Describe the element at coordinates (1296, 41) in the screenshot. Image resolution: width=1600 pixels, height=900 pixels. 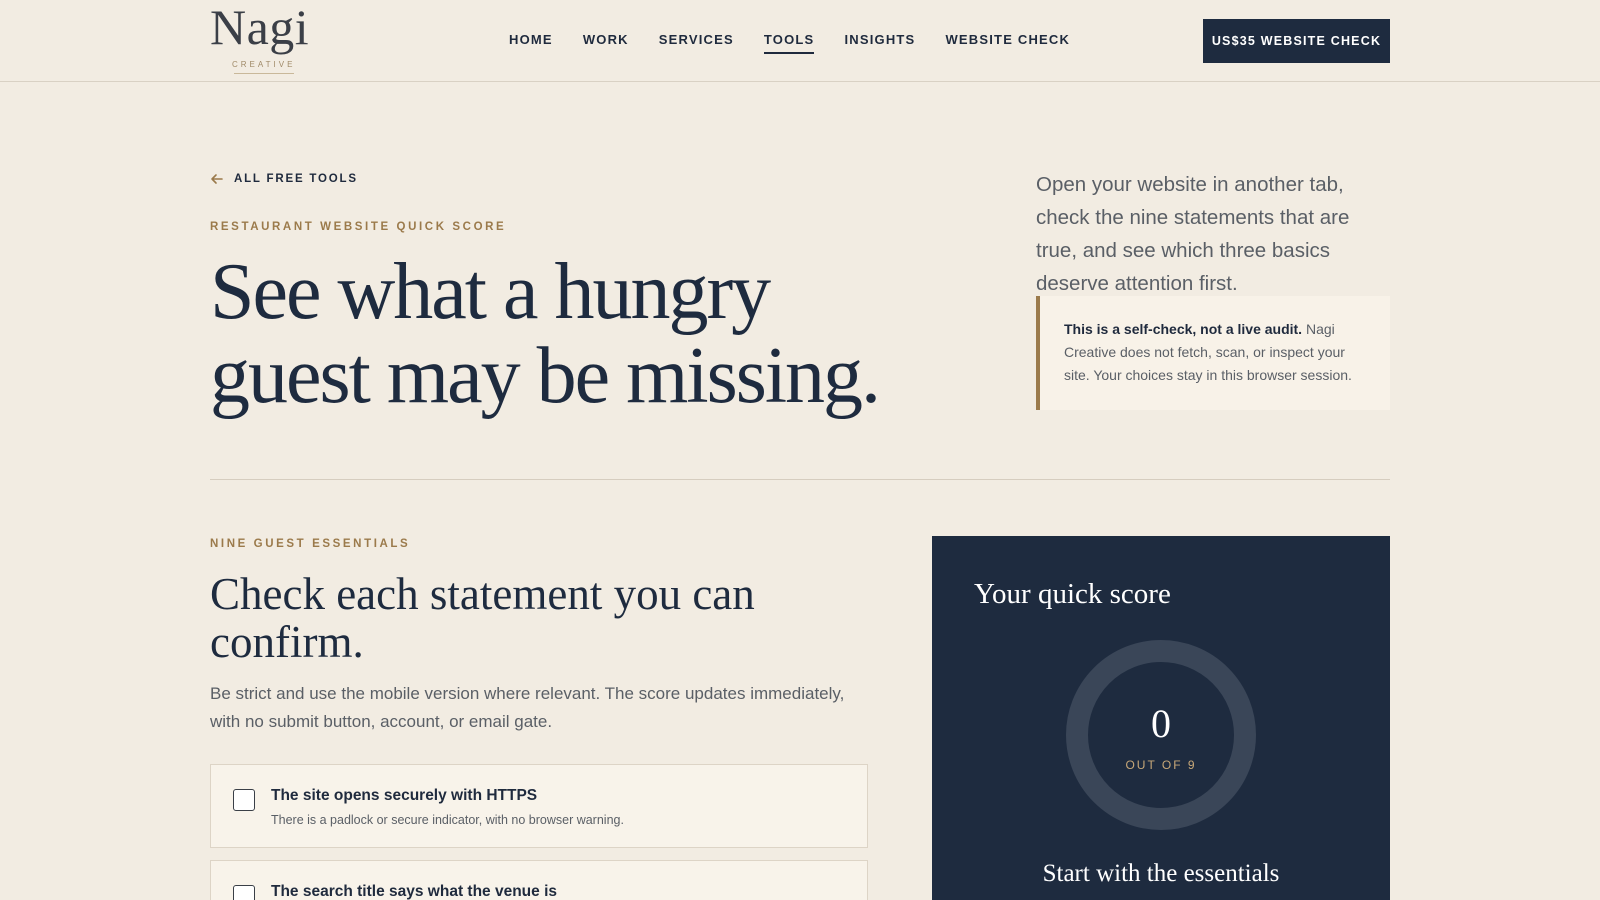
I see `website-check-cta-button: US$35 WEBSITE CHECK` at that location.